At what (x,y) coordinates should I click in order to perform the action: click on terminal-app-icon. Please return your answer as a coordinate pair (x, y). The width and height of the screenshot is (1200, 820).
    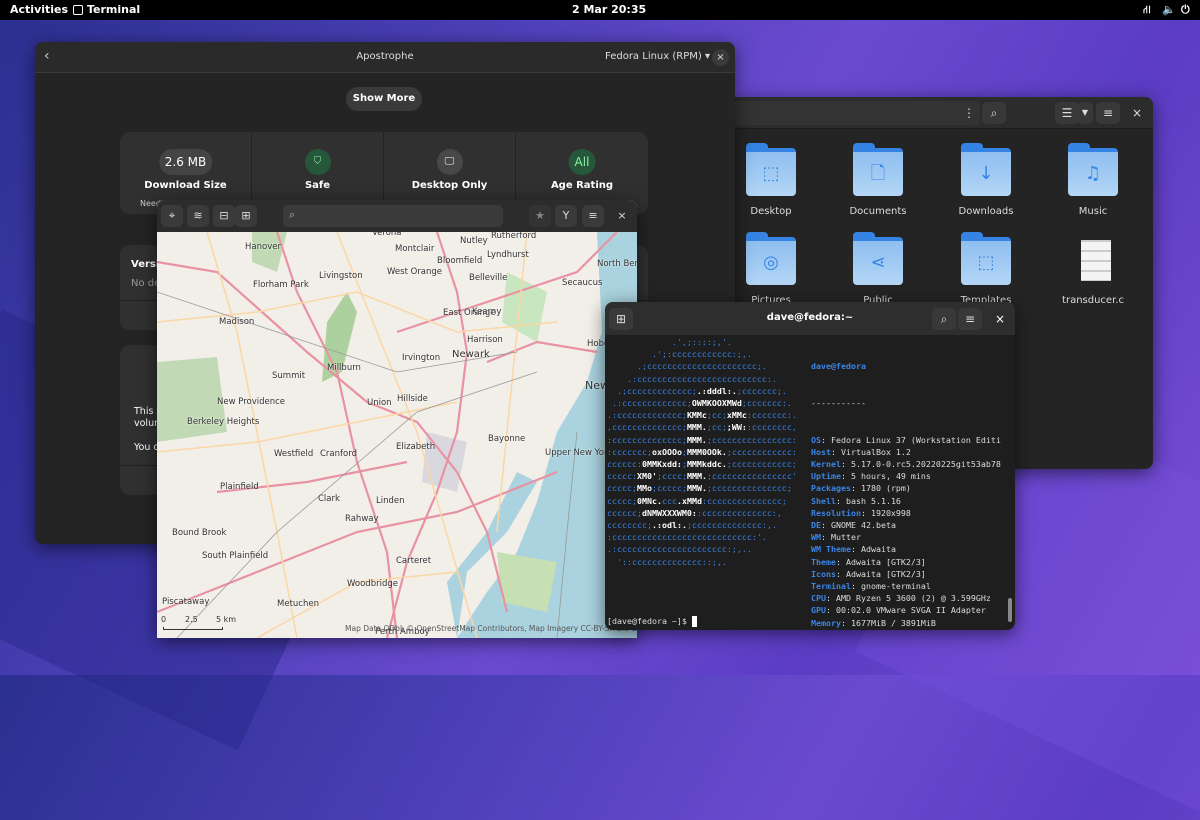
    Looking at the image, I should click on (78, 10).